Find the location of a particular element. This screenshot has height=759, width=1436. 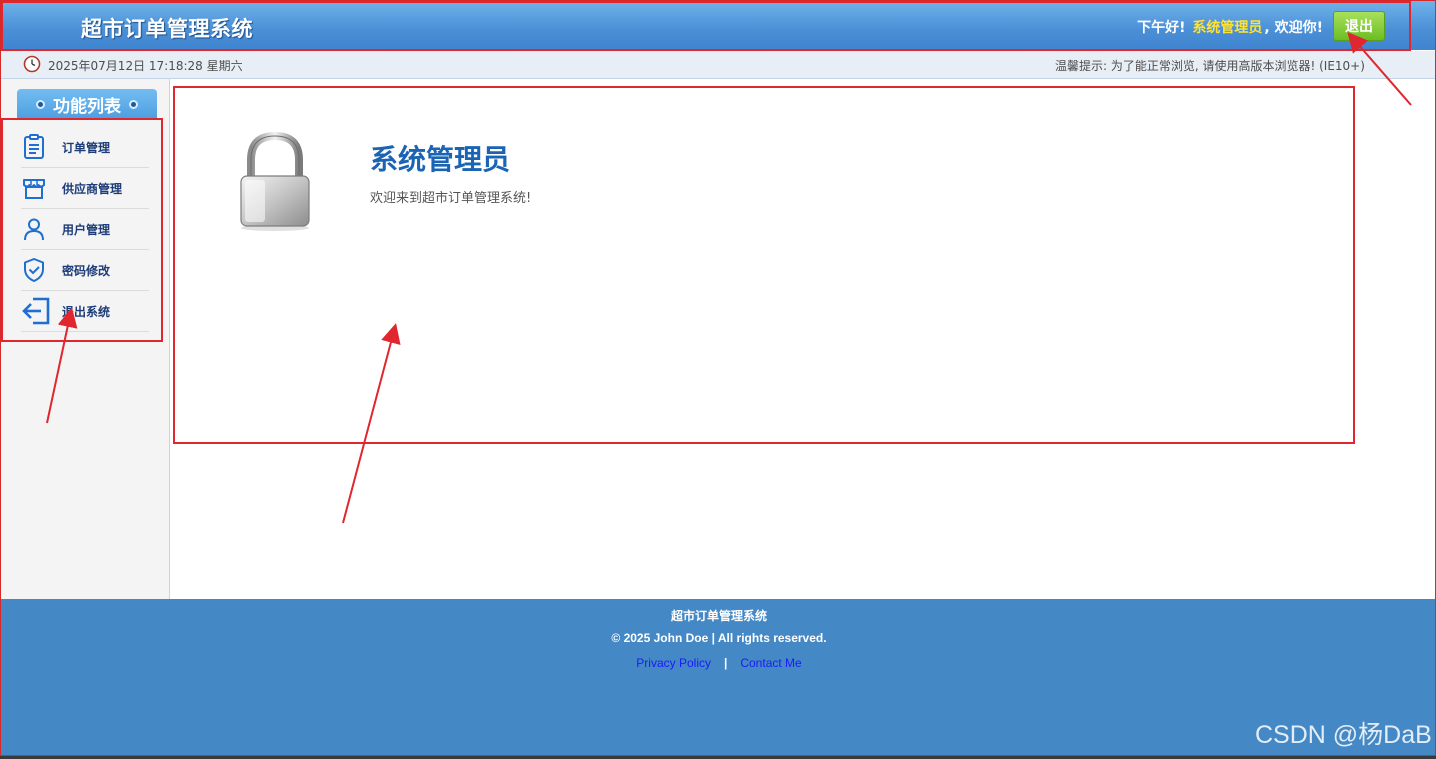

clipboard-icon is located at coordinates (37, 147).